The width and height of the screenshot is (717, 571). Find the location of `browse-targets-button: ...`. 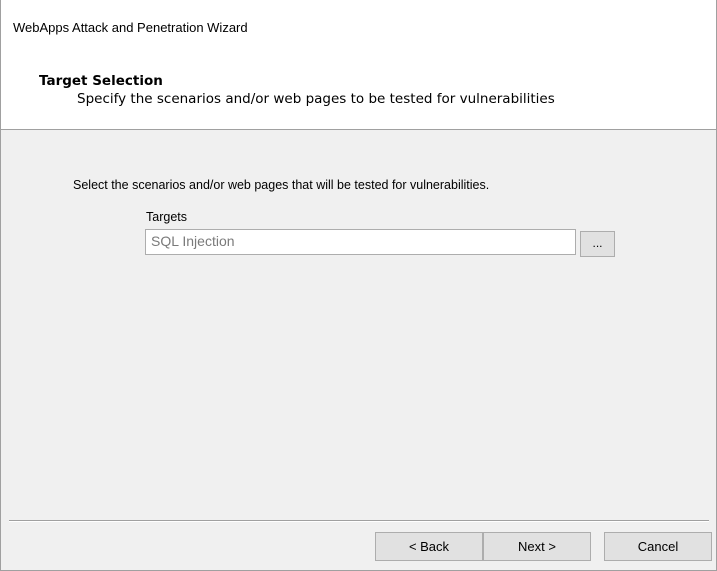

browse-targets-button: ... is located at coordinates (597, 244).